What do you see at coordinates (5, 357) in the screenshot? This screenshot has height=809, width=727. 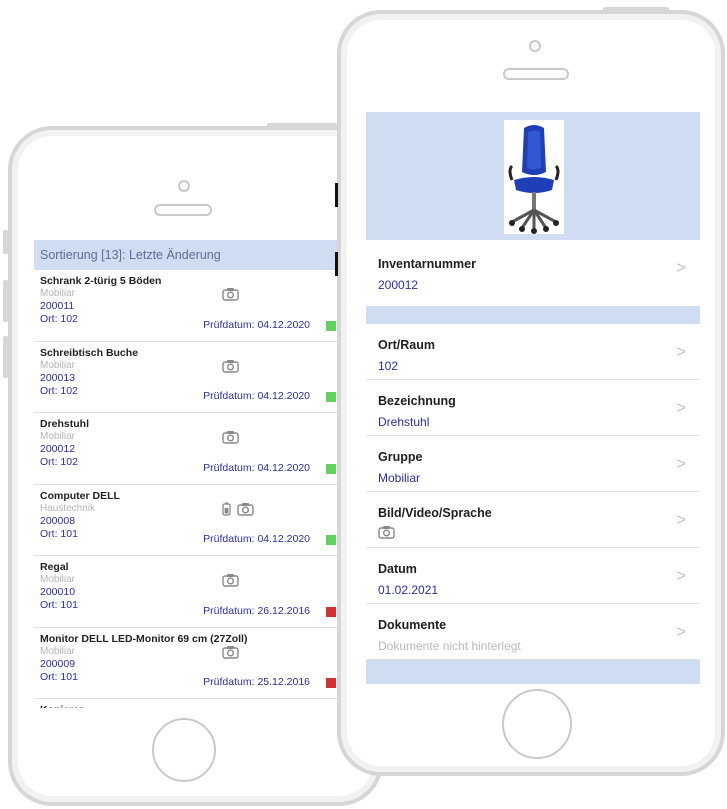 I see `volume-down-button` at bounding box center [5, 357].